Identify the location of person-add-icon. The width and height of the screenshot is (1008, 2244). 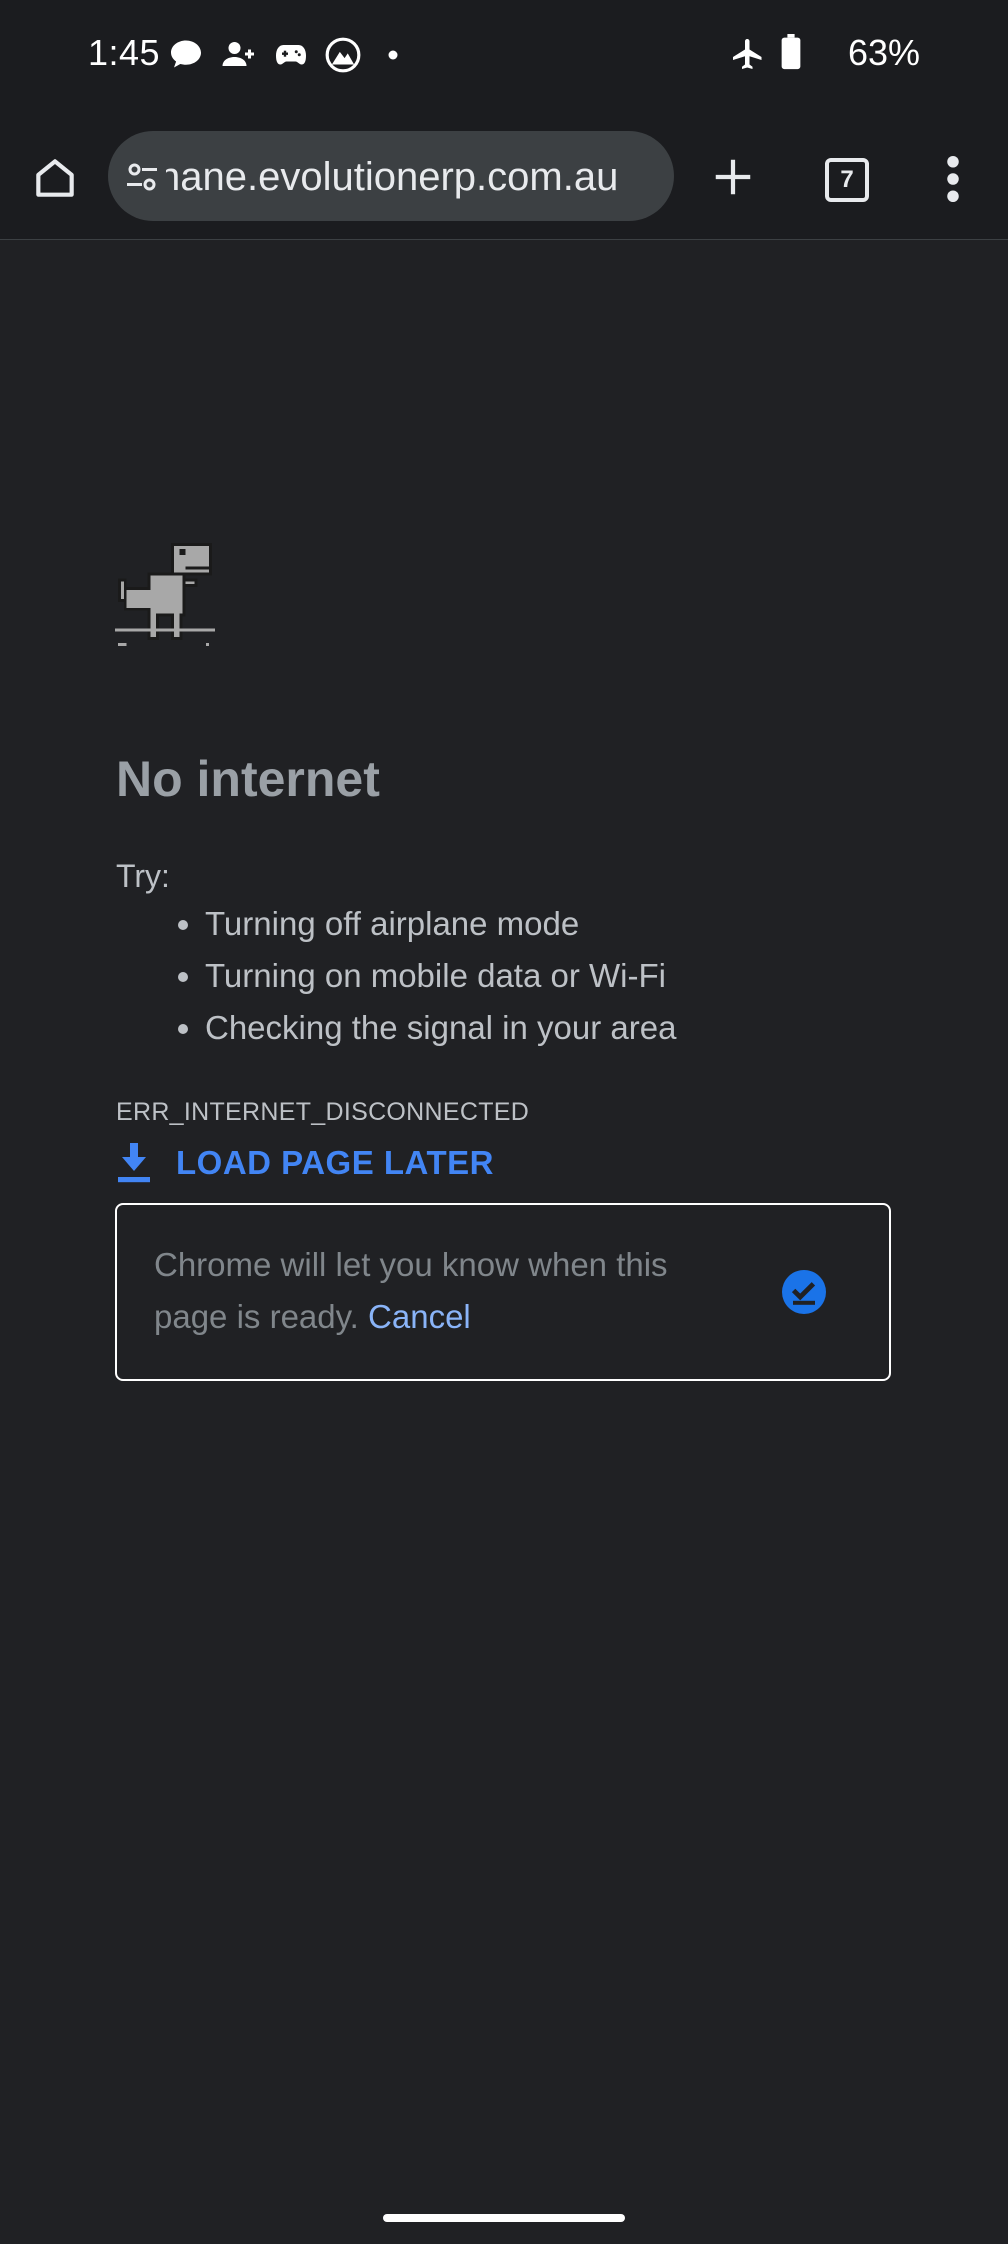
(238, 54).